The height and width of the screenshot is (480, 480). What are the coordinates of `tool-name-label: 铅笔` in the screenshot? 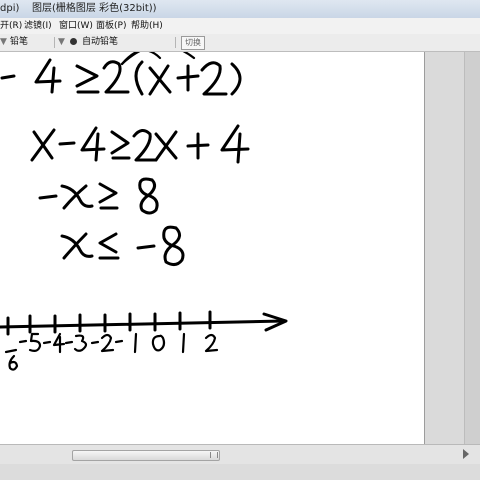 It's located at (19, 42).